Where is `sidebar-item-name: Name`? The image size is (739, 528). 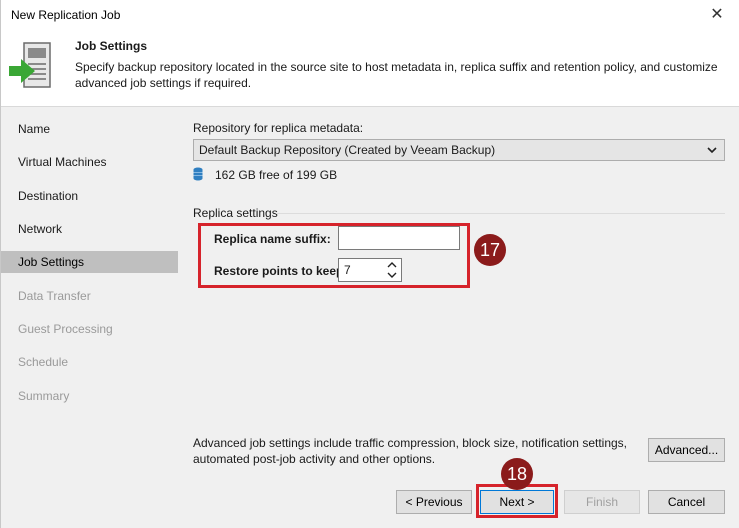
sidebar-item-name: Name is located at coordinates (89, 129).